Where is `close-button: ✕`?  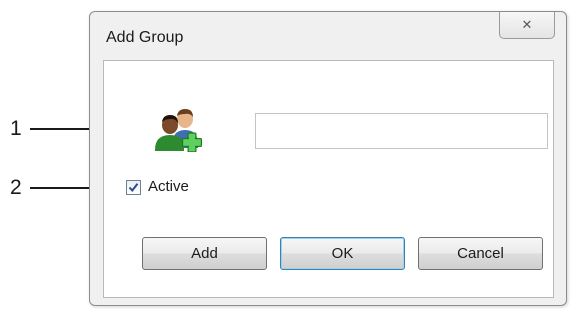 close-button: ✕ is located at coordinates (527, 25).